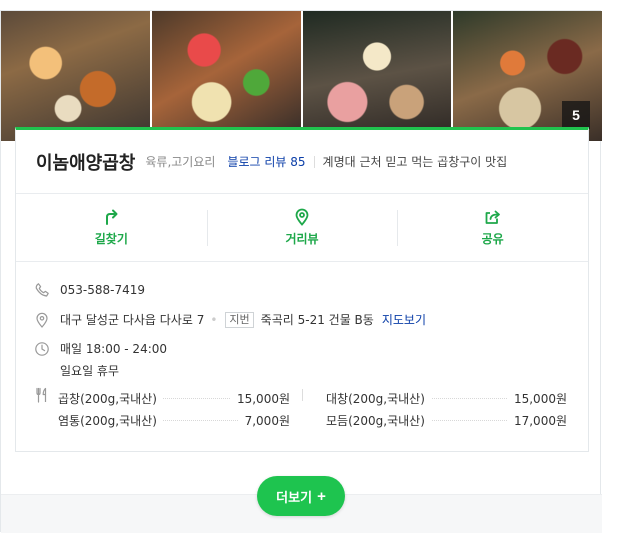 The height and width of the screenshot is (550, 619). Describe the element at coordinates (42, 348) in the screenshot. I see `clock-icon` at that location.